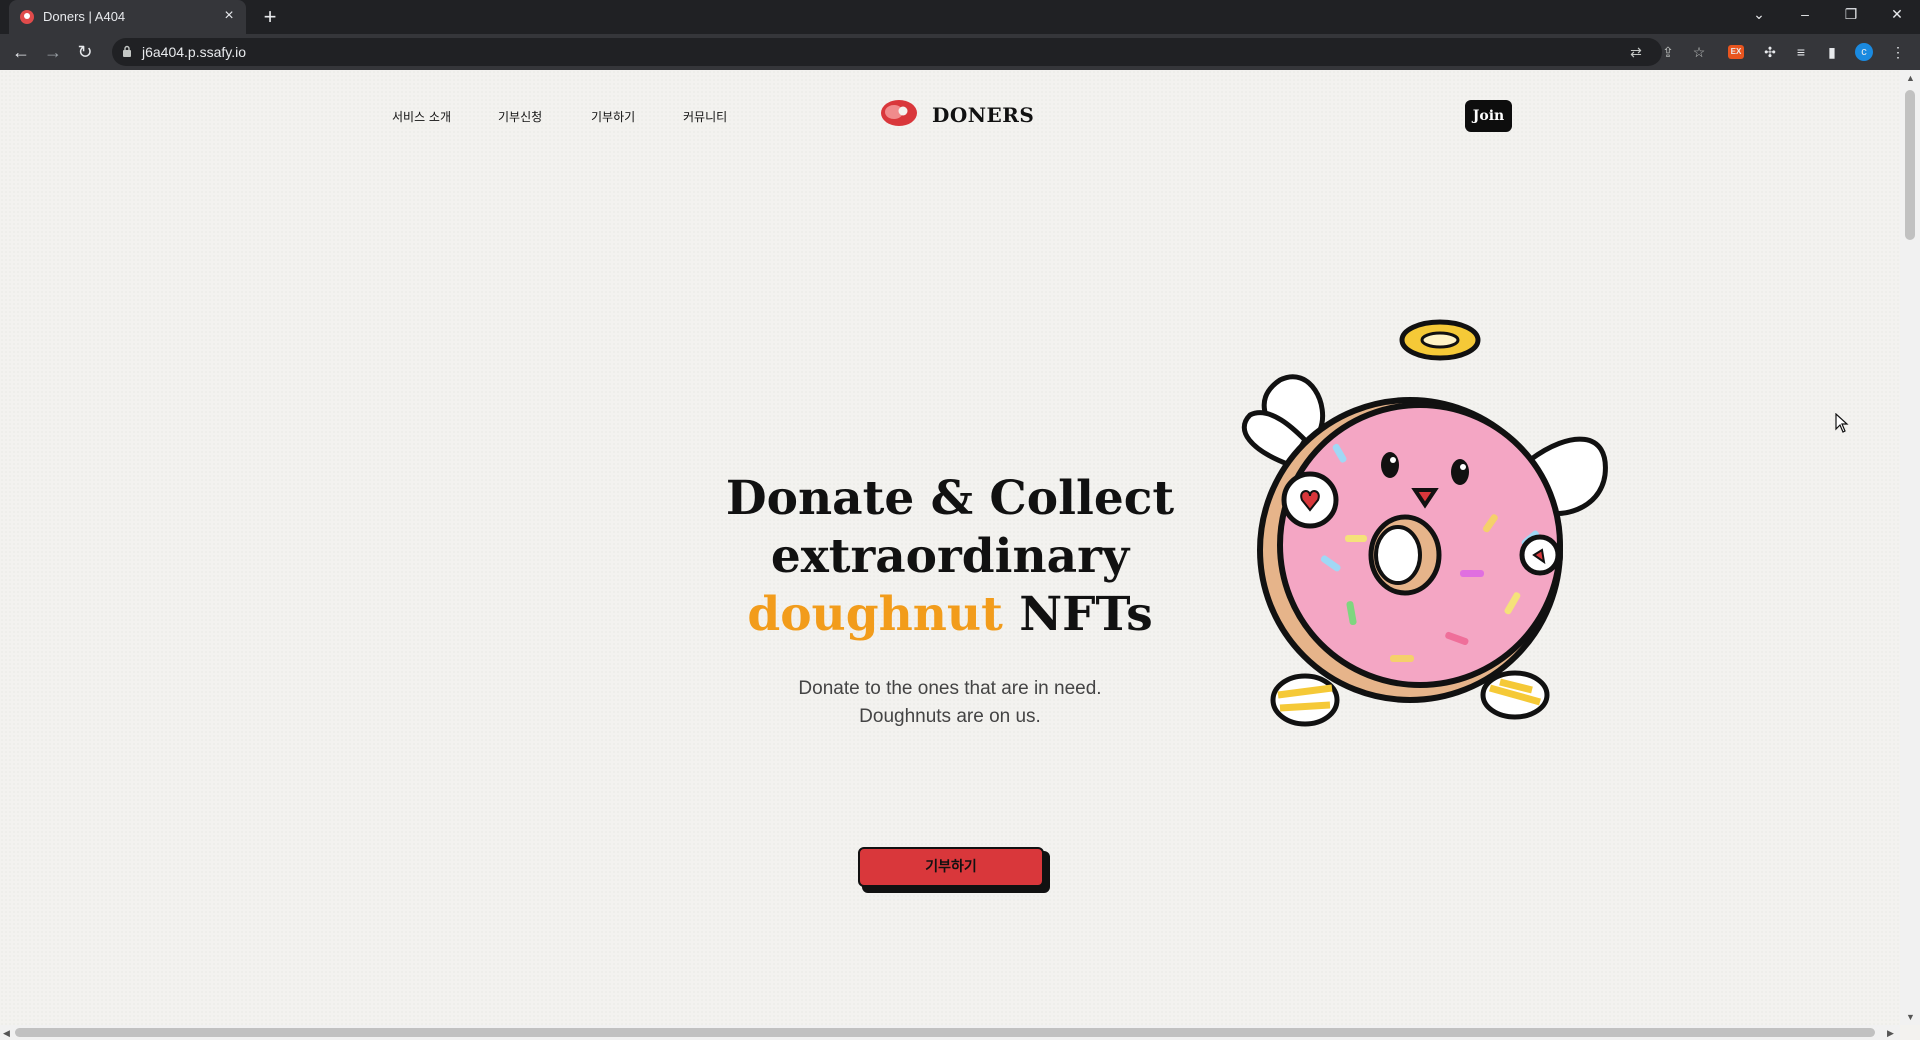 The image size is (1920, 1040). What do you see at coordinates (1801, 52) in the screenshot?
I see `media-control-icon: ≡` at bounding box center [1801, 52].